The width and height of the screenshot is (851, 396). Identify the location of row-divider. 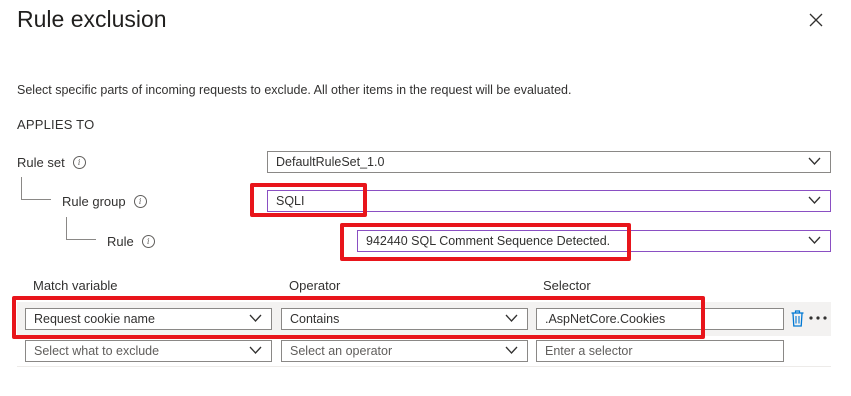
(424, 366).